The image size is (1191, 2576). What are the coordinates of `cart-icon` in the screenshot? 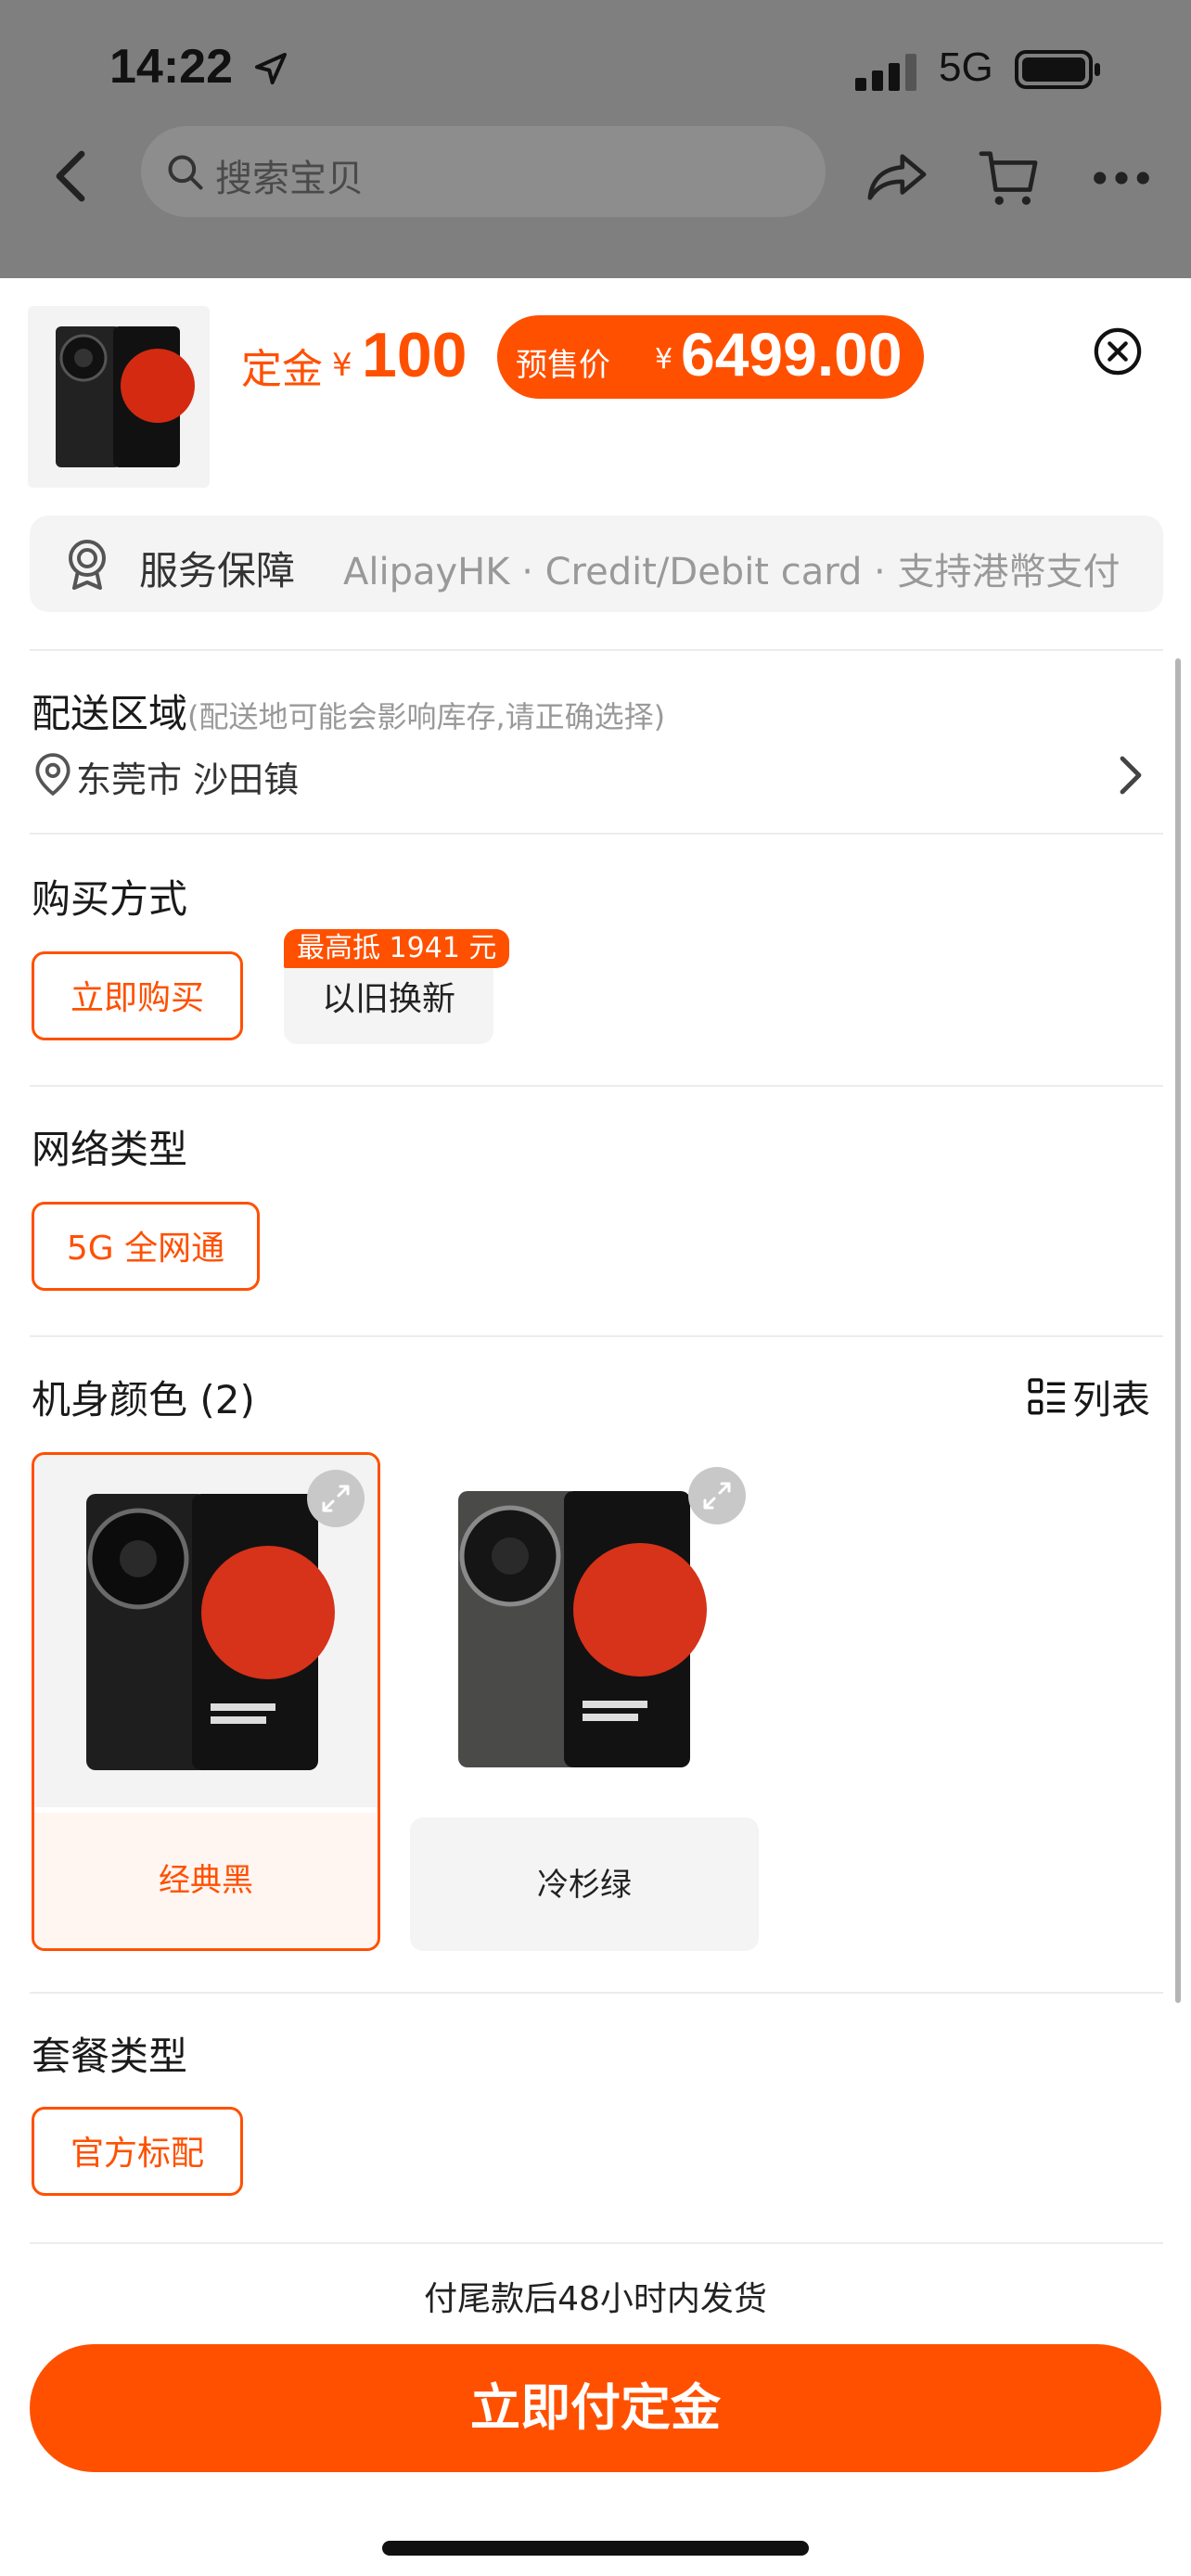 It's located at (1008, 177).